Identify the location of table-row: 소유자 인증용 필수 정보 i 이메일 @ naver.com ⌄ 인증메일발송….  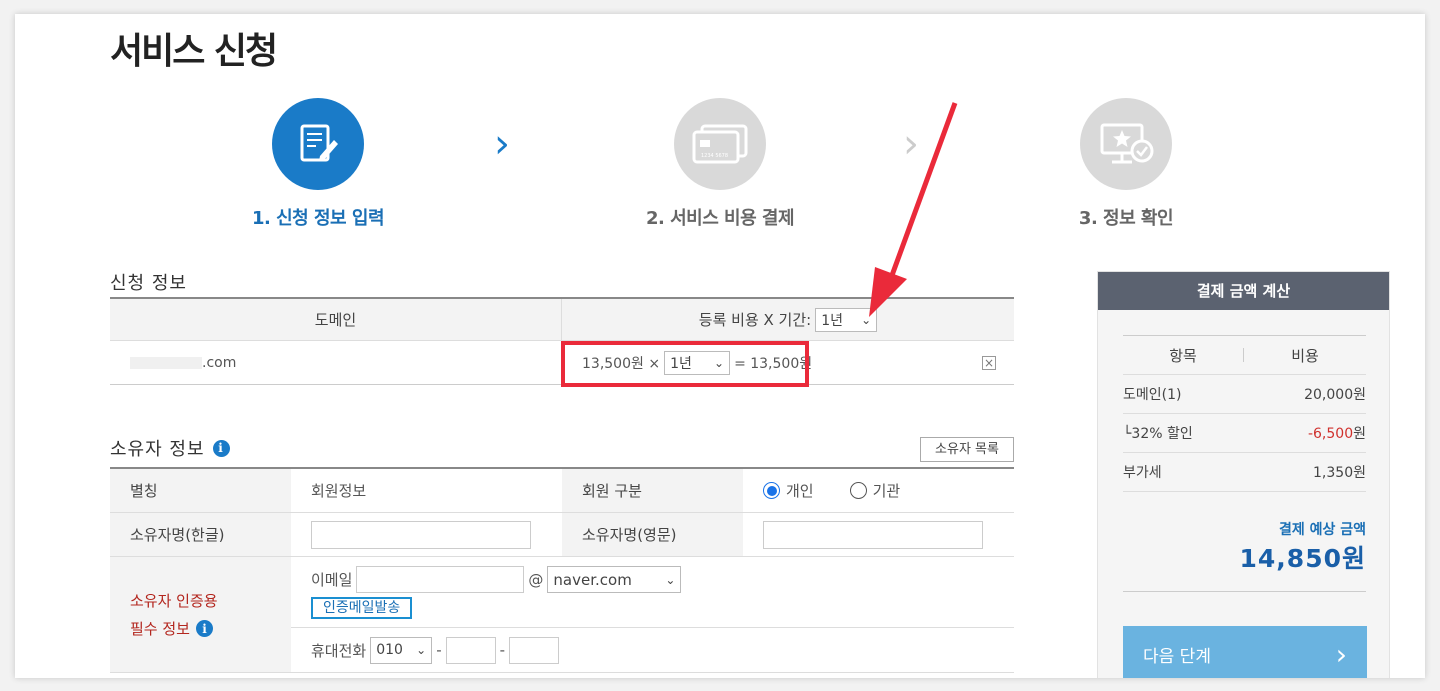
(562, 615).